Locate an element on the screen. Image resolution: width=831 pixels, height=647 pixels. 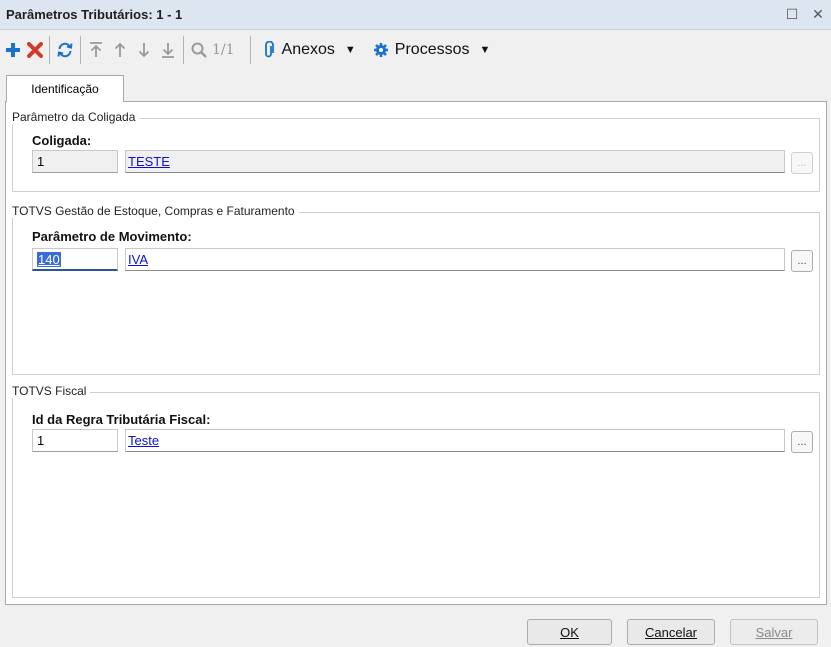
movement-parameter-code-value: 140 is located at coordinates (49, 259).